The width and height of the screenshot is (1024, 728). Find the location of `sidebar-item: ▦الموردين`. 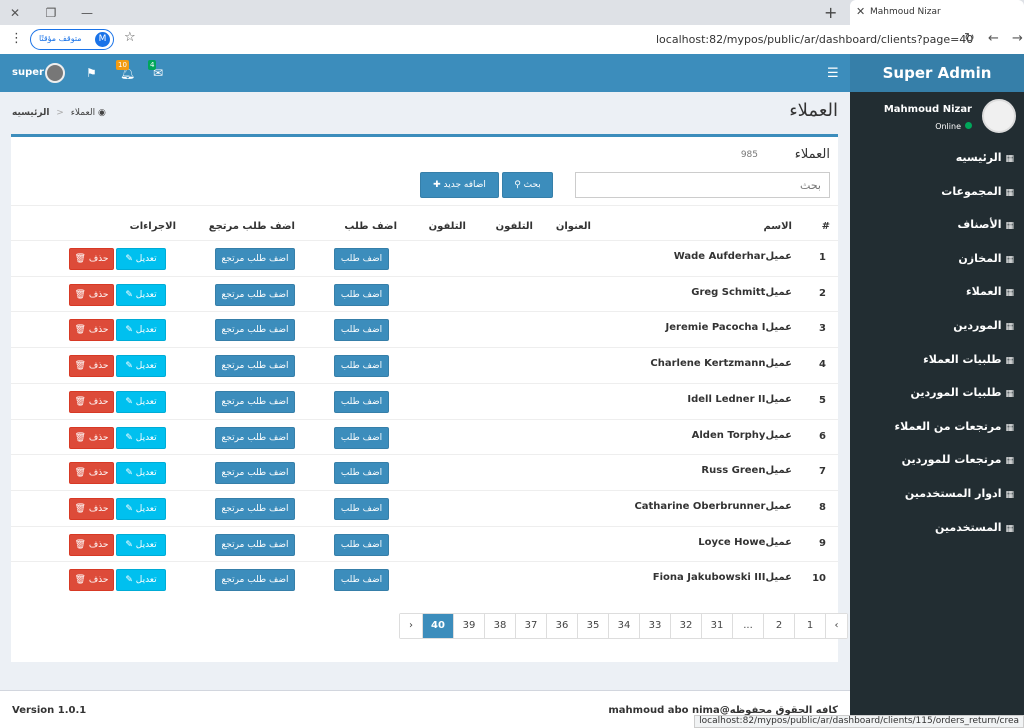

sidebar-item: ▦الموردين is located at coordinates (934, 329).